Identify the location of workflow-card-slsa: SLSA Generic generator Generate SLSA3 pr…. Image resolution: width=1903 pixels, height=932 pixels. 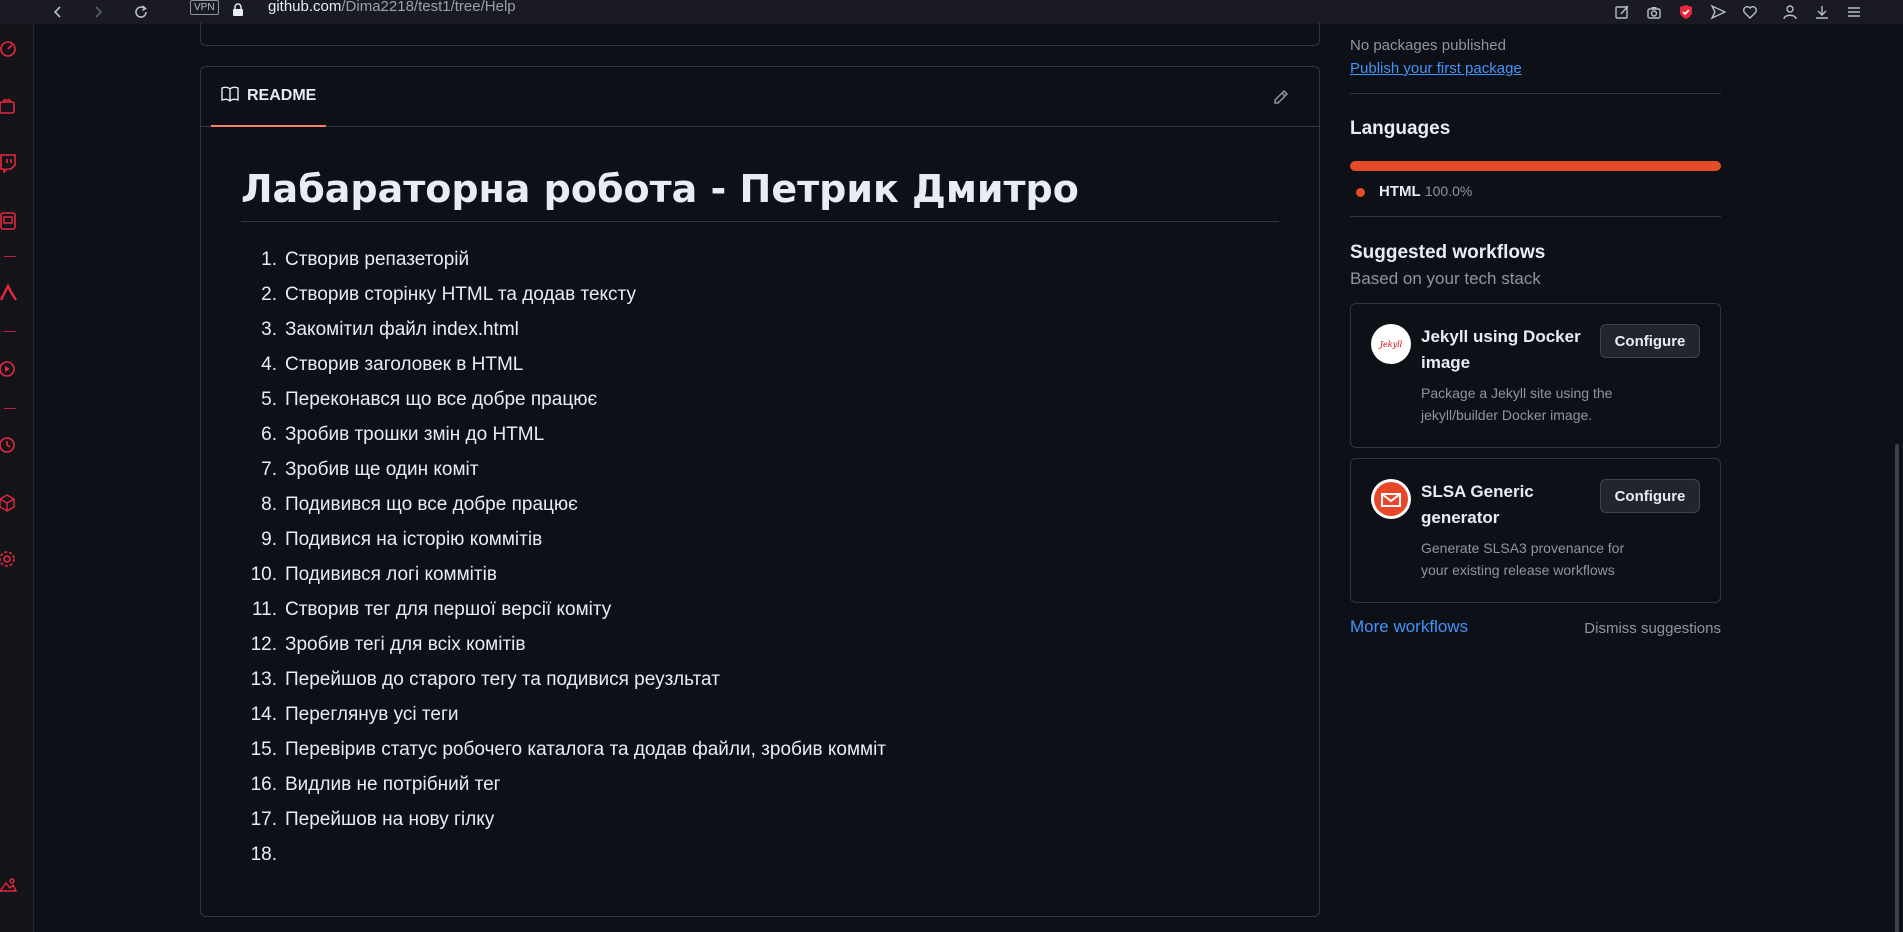
(1535, 530).